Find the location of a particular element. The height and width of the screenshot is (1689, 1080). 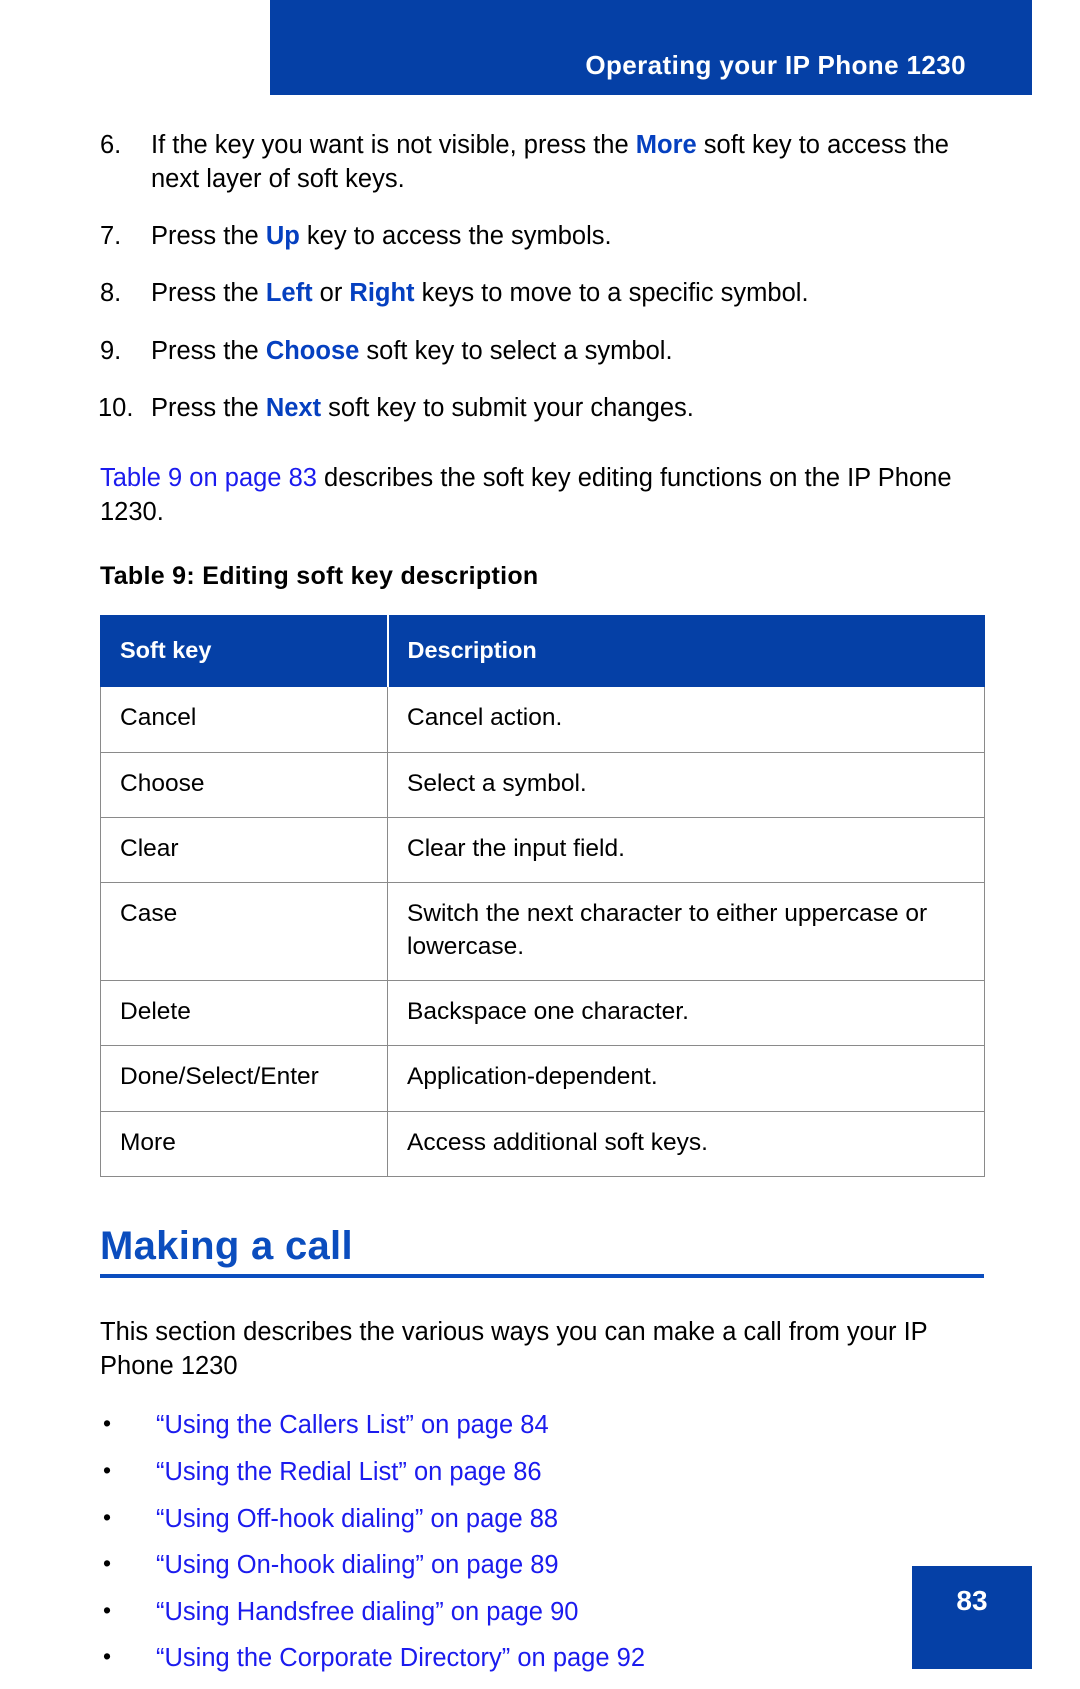

section-link: “Using On-hook dialing” on page 89 is located at coordinates (357, 1565).